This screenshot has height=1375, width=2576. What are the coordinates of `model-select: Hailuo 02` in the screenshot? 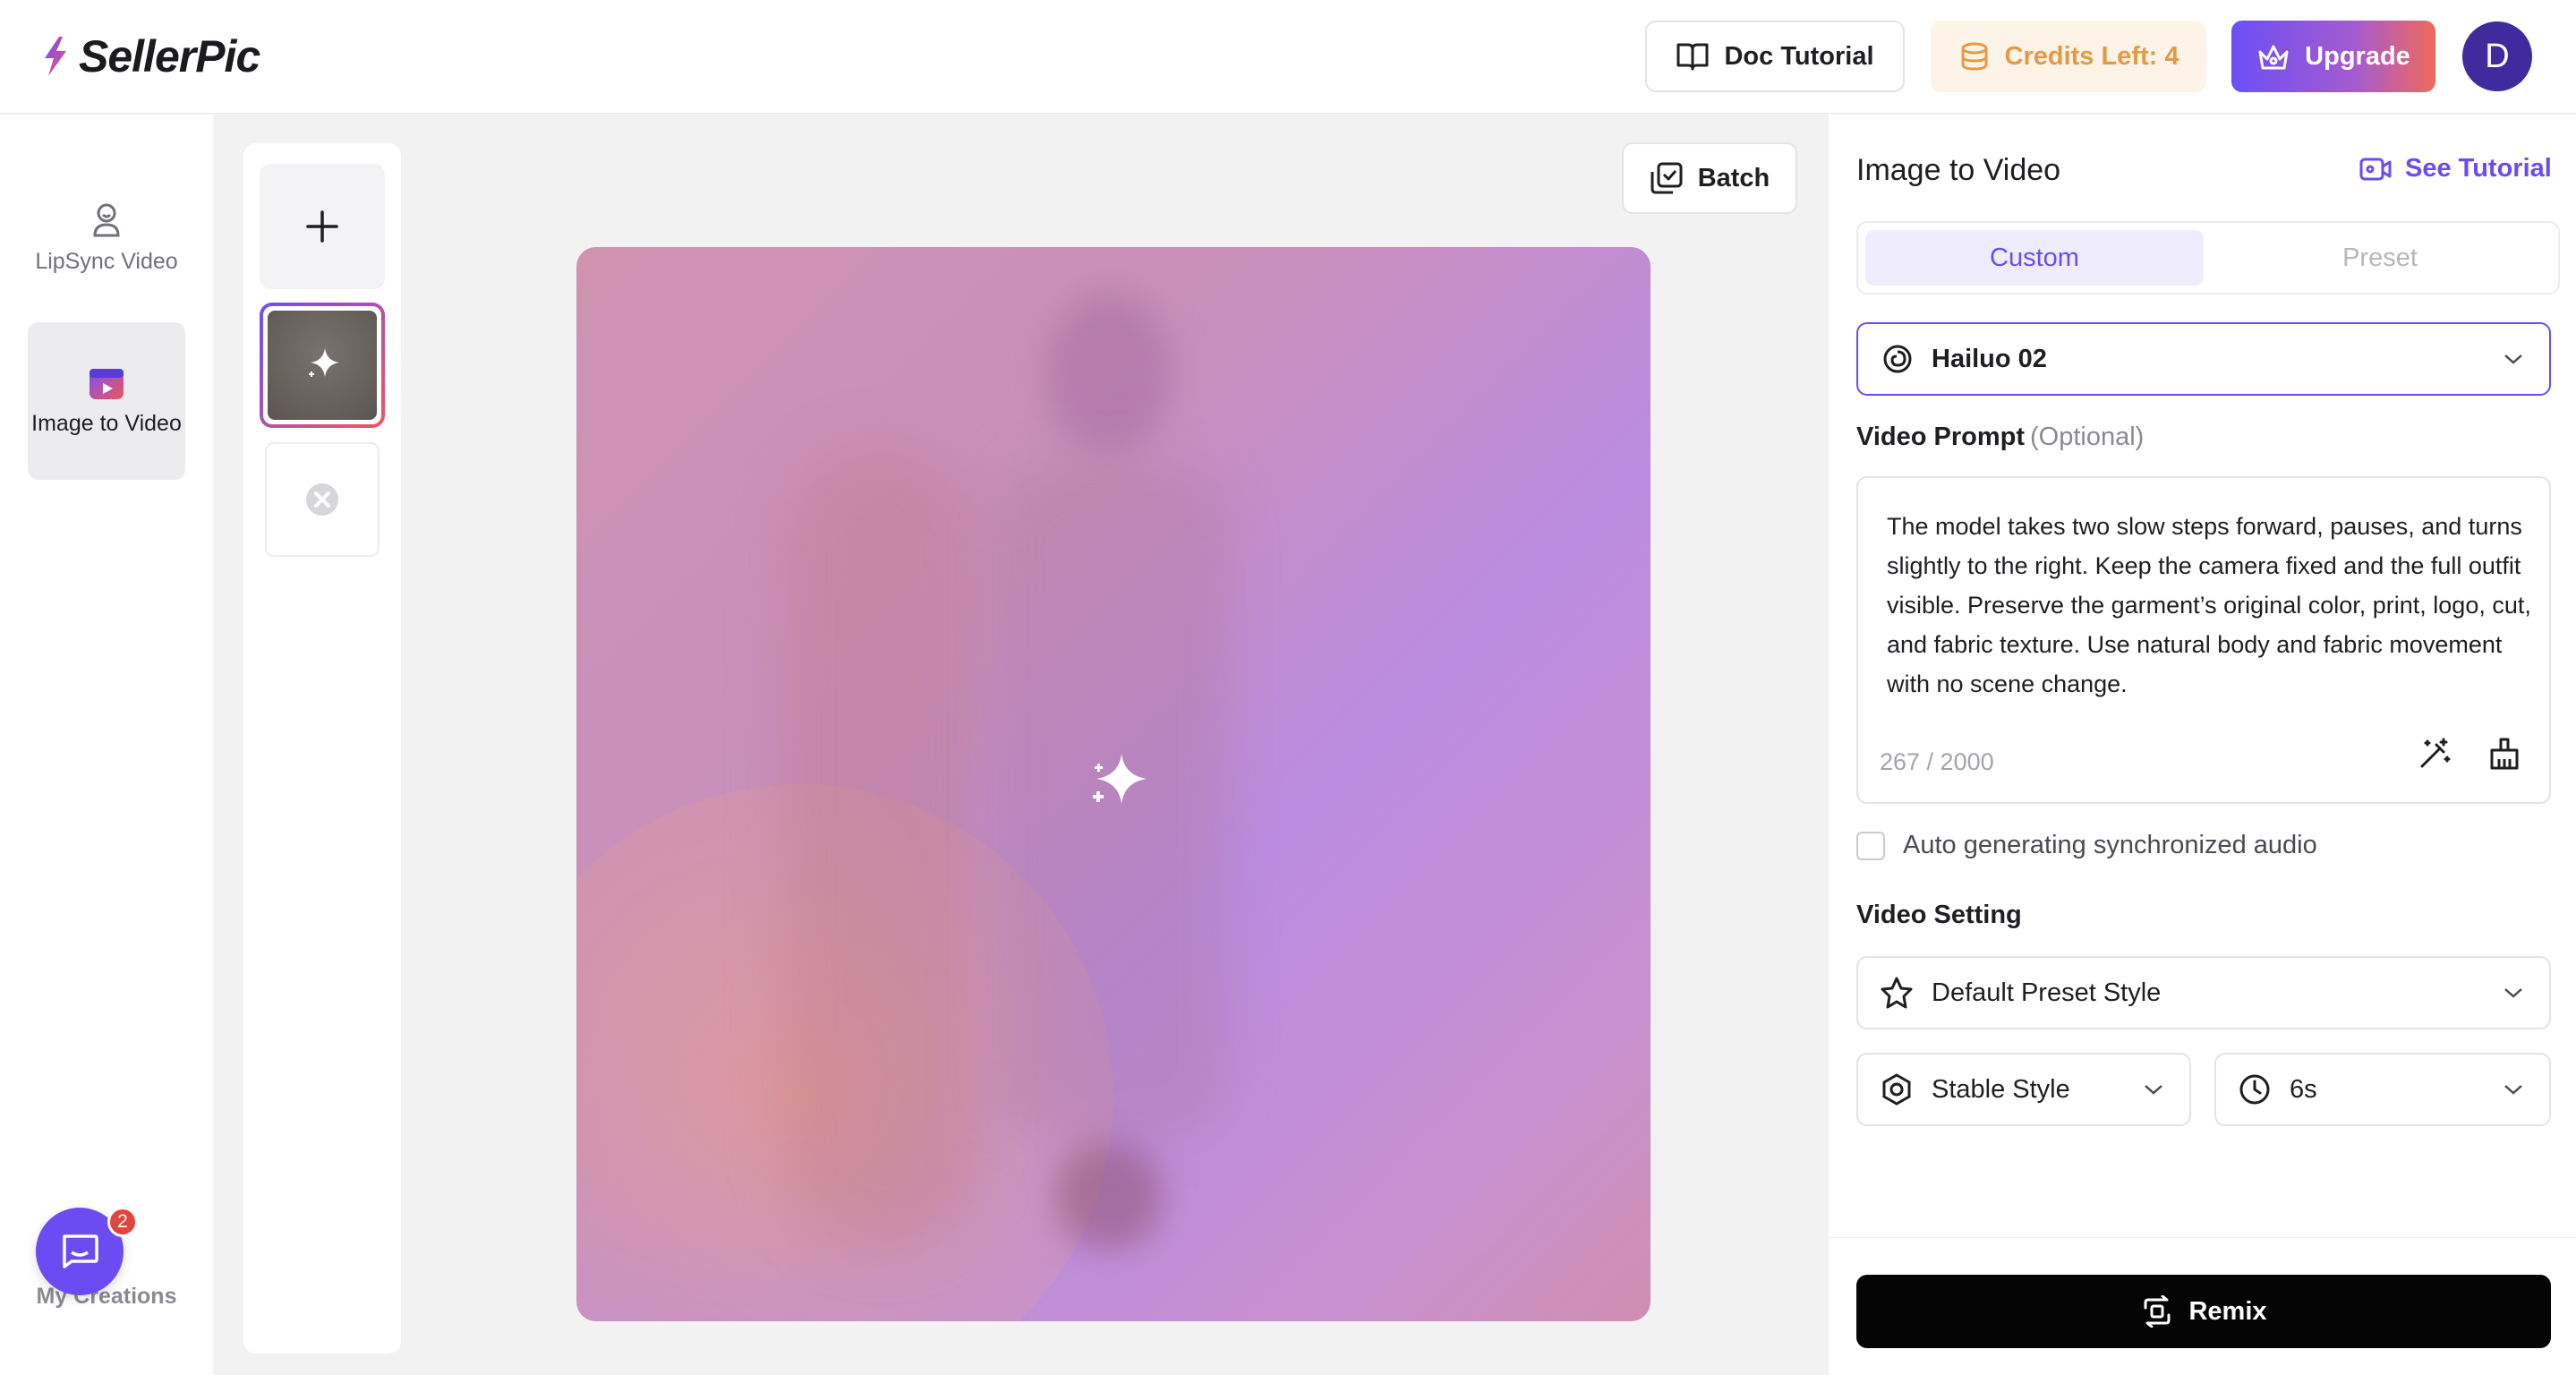 It's located at (2203, 359).